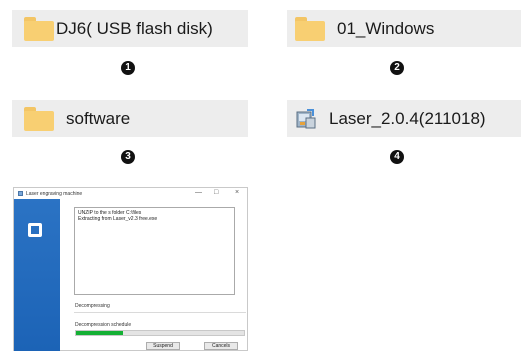 The height and width of the screenshot is (353, 521). Describe the element at coordinates (98, 118) in the screenshot. I see `file-item-label: software` at that location.